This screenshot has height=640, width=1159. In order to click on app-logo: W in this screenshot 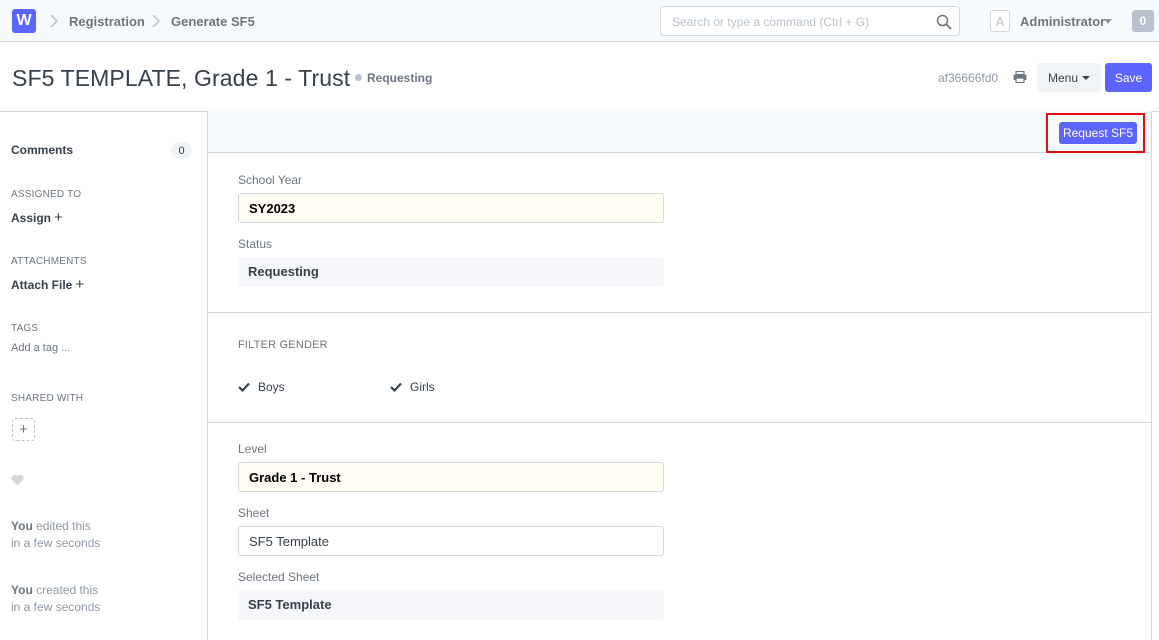, I will do `click(24, 21)`.